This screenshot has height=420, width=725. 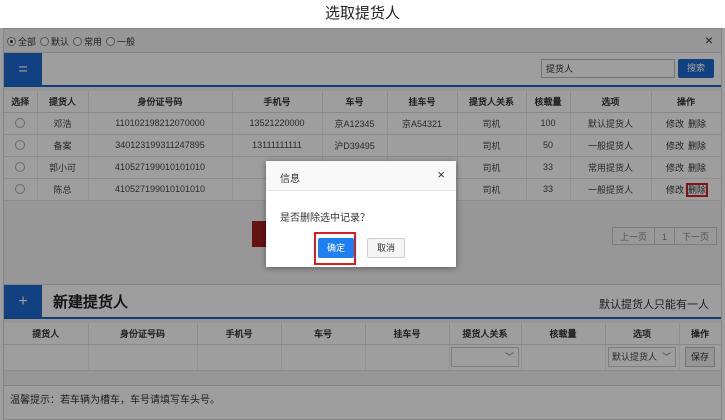 I want to click on dialog-header: 信息 ×, so click(x=361, y=176).